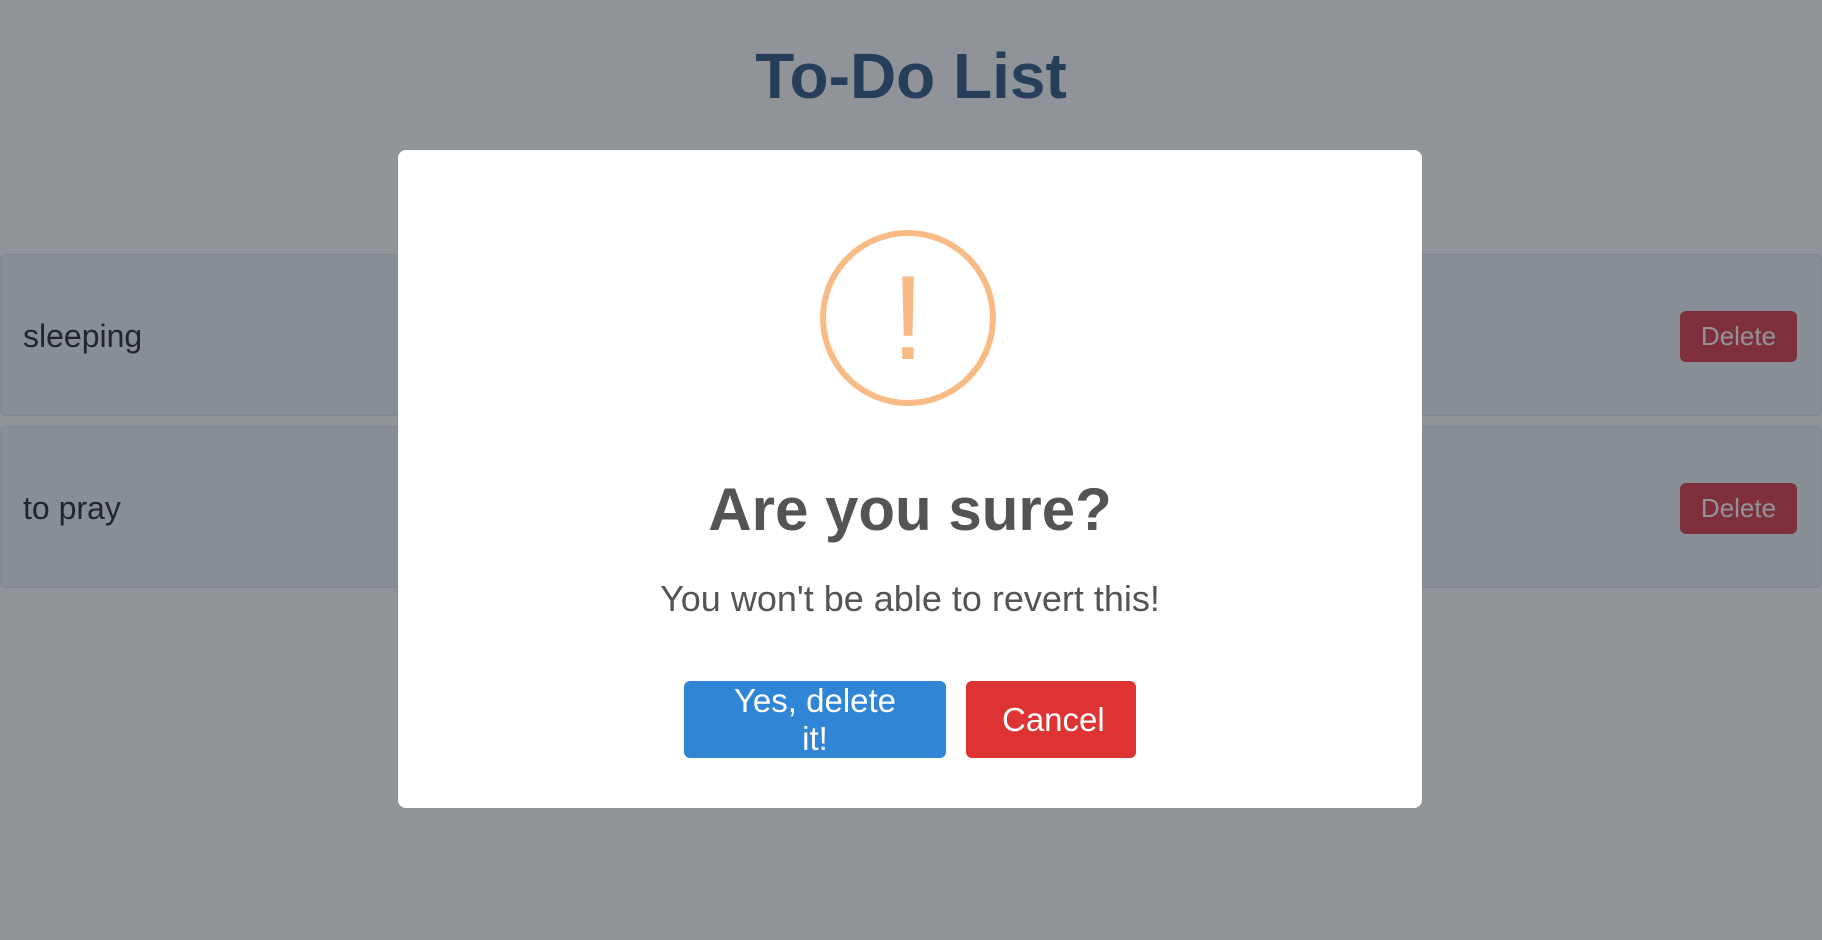 Image resolution: width=1822 pixels, height=940 pixels. I want to click on confirm-delete-button: Yes, delete it!, so click(815, 719).